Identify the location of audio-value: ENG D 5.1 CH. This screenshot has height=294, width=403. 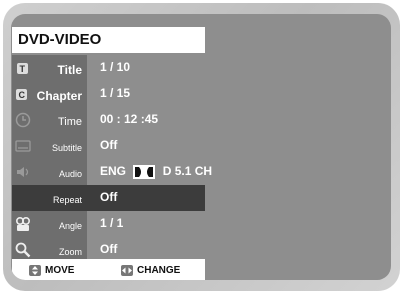
(156, 171).